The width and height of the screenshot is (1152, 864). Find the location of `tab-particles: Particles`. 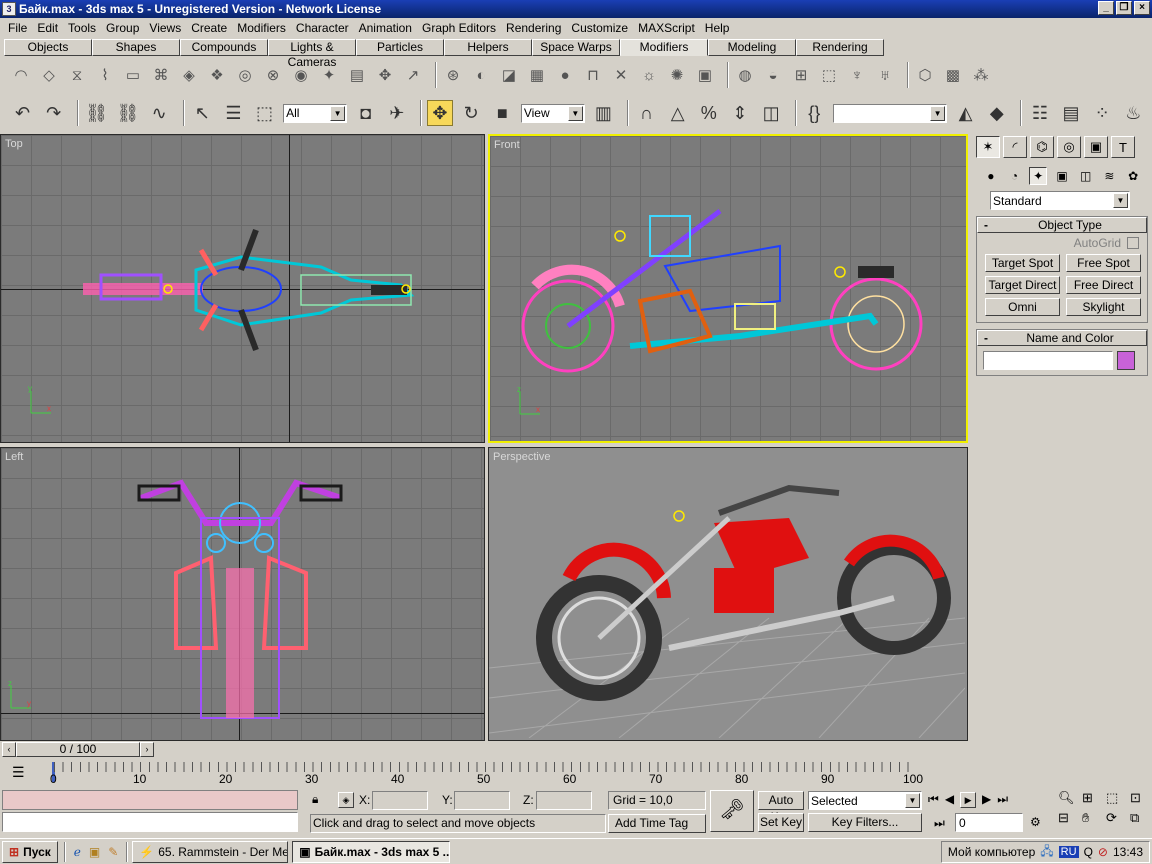

tab-particles: Particles is located at coordinates (400, 47).